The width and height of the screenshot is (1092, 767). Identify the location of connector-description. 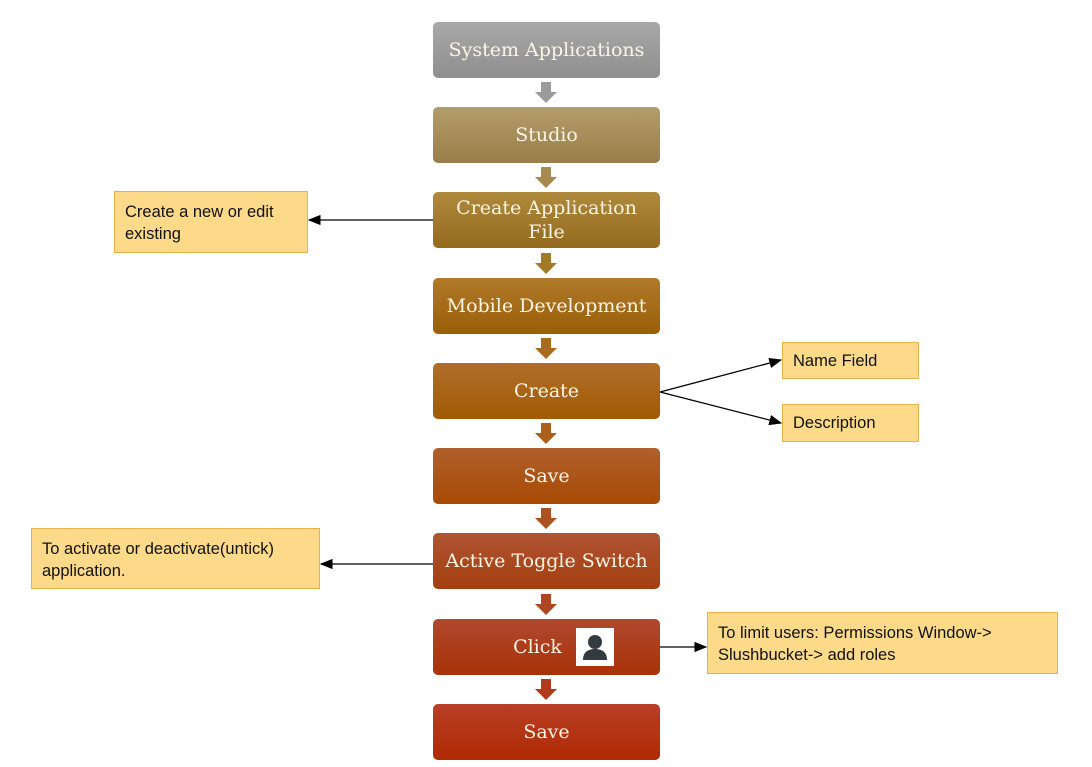
(721, 408).